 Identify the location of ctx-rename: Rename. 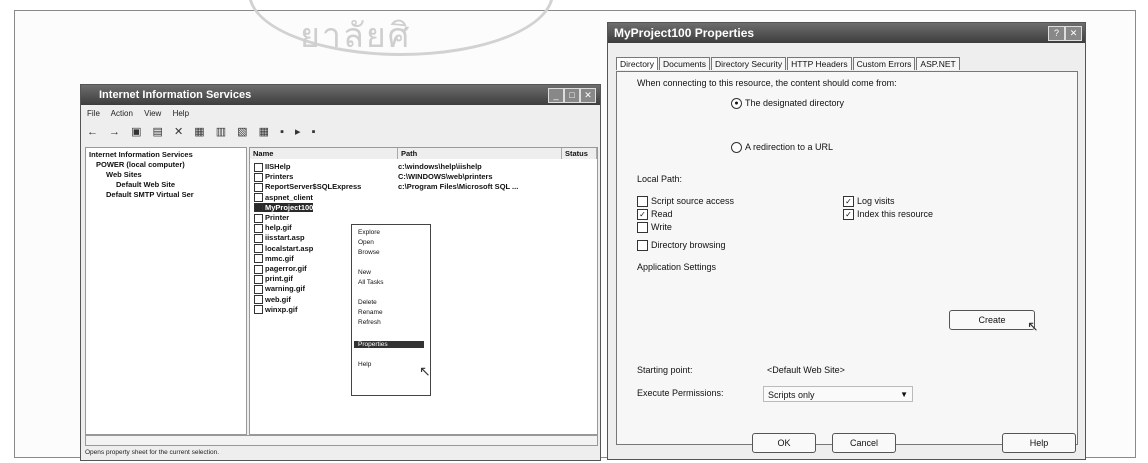
(370, 312).